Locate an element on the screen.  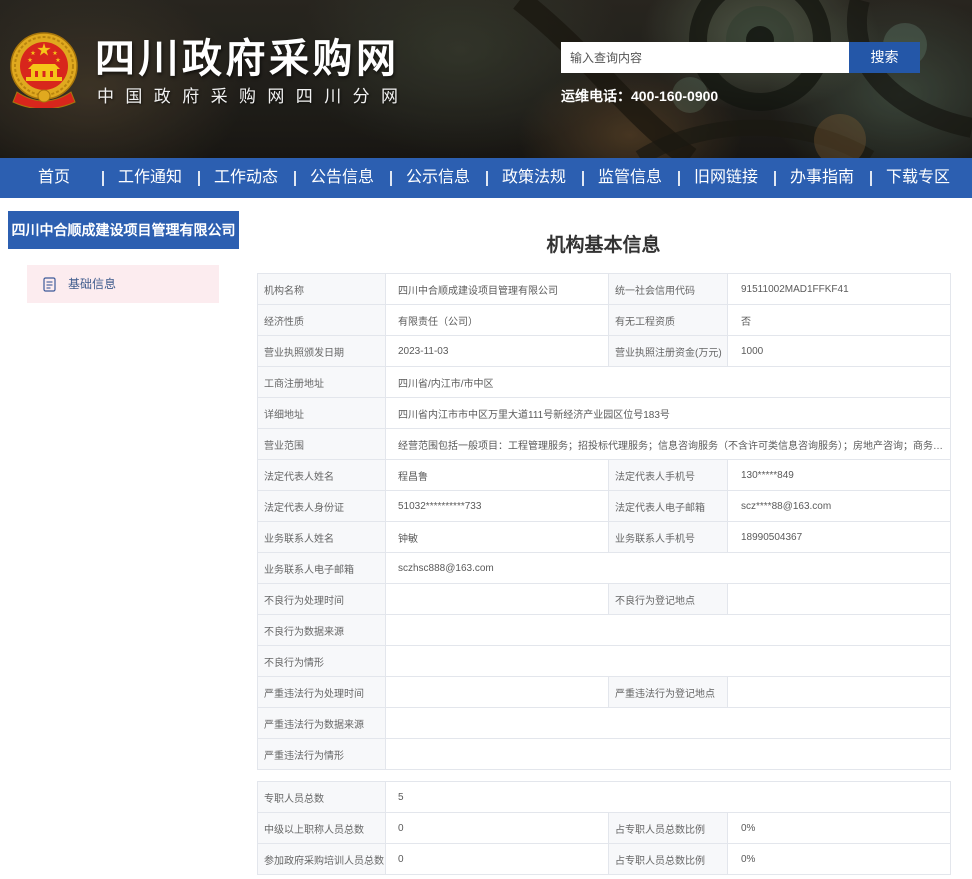
serious-violation-handling-time-label: 严重违法行为处理时间 is located at coordinates (321, 692).